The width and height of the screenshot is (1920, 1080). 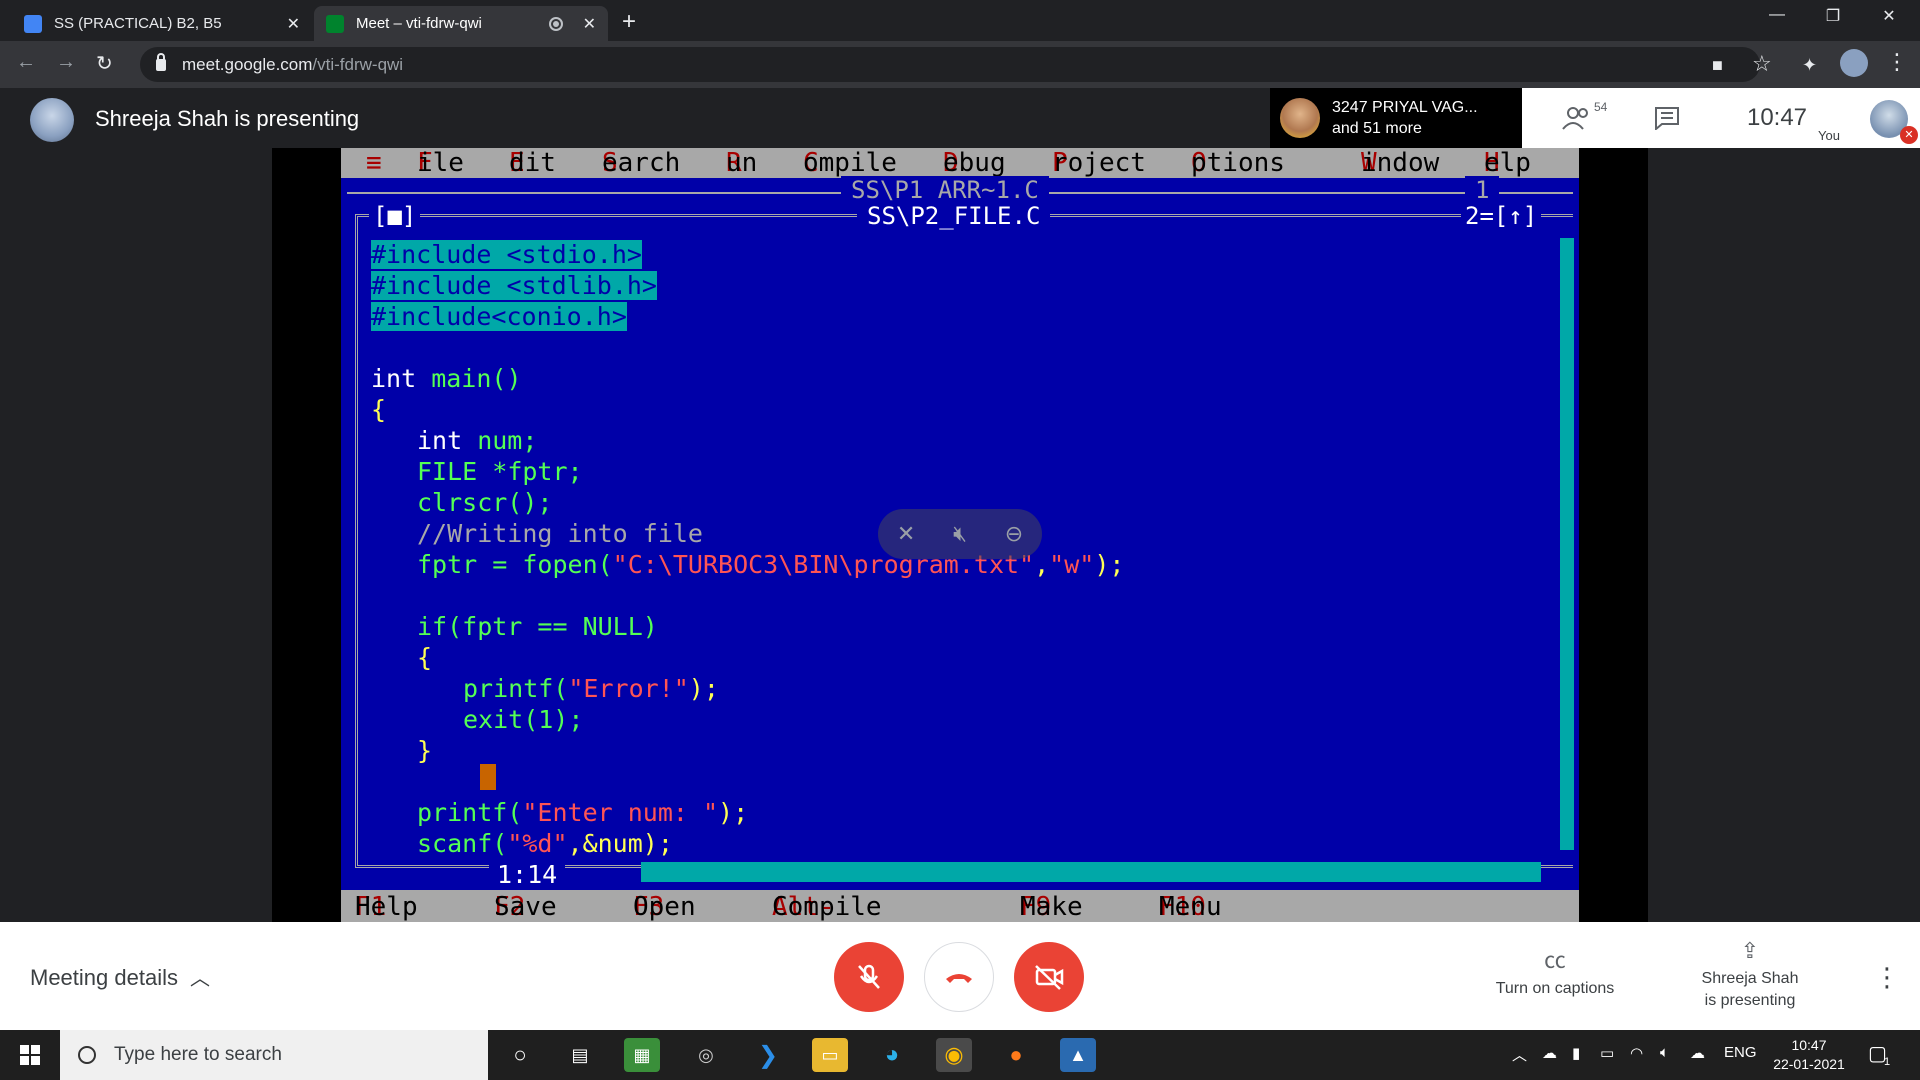 I want to click on vscode-icon: ❯, so click(x=768, y=1055).